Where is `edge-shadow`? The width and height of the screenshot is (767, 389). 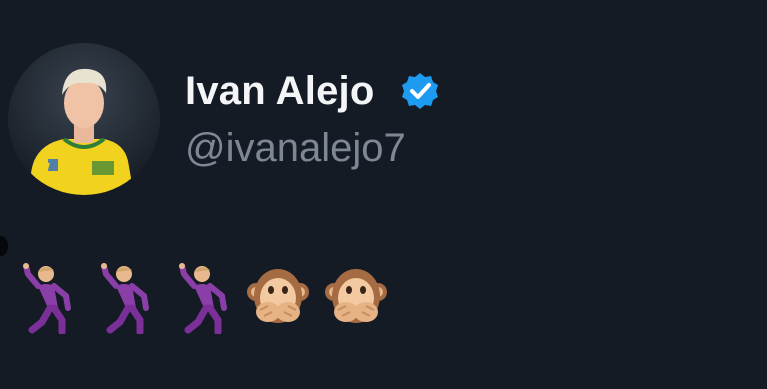
edge-shadow is located at coordinates (4, 246).